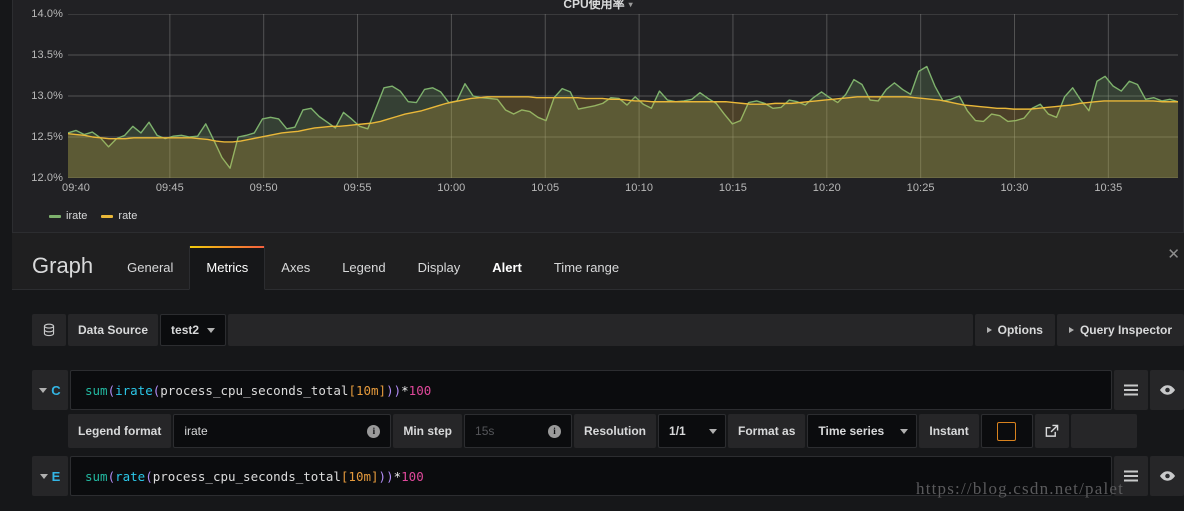 The image size is (1184, 511). Describe the element at coordinates (1020, 330) in the screenshot. I see `options-label: Options` at that location.